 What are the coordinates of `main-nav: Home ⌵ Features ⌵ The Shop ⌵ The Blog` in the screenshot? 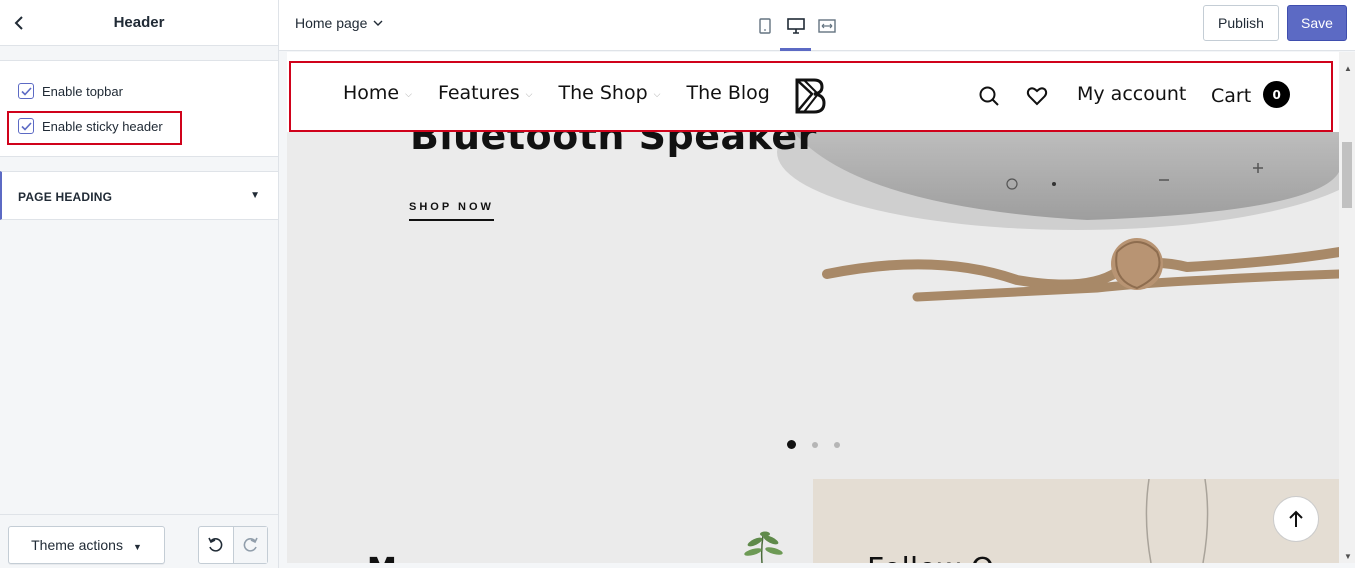 It's located at (569, 93).